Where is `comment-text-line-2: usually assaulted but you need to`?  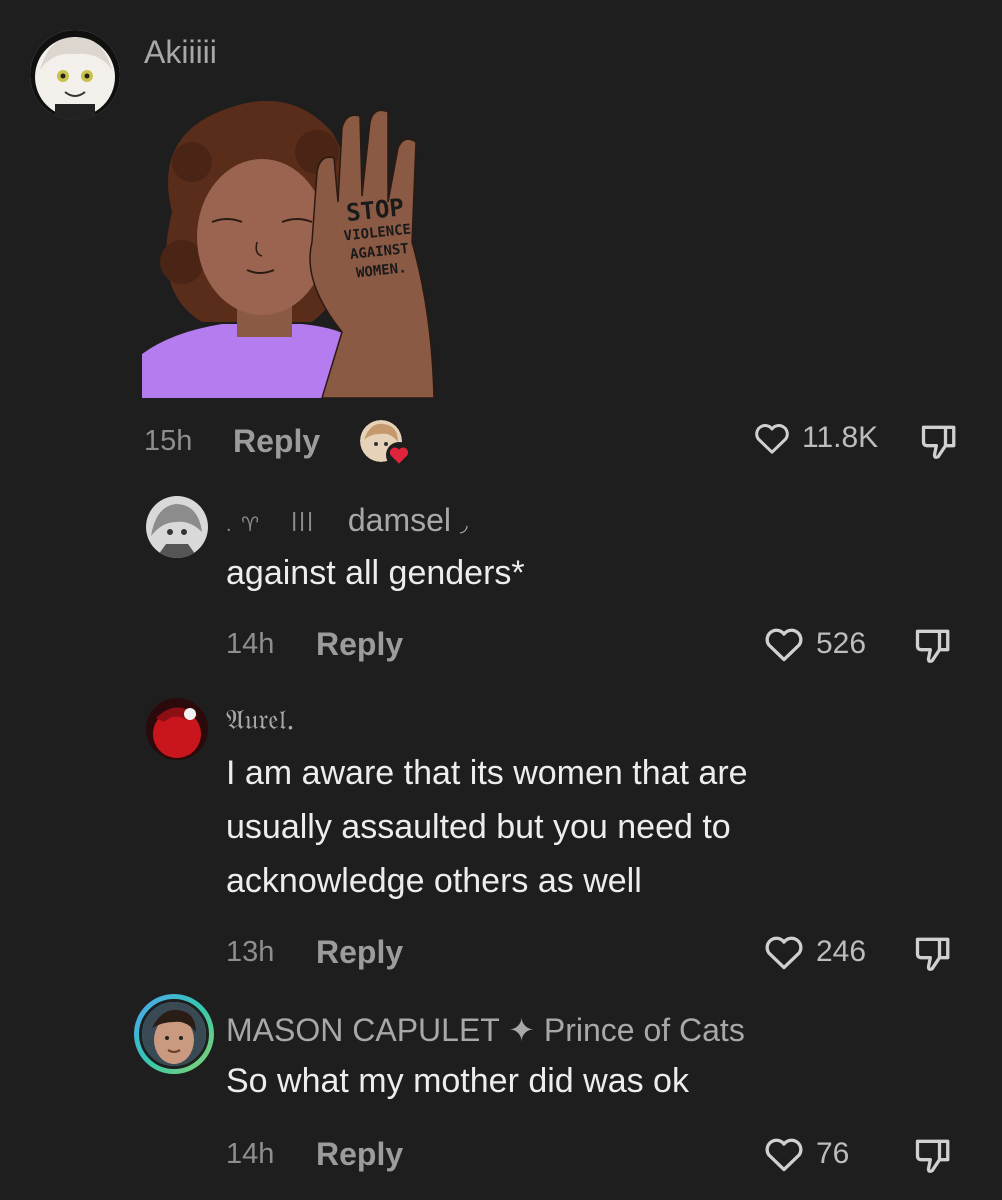
comment-text-line-2: usually assaulted but you need to is located at coordinates (478, 827).